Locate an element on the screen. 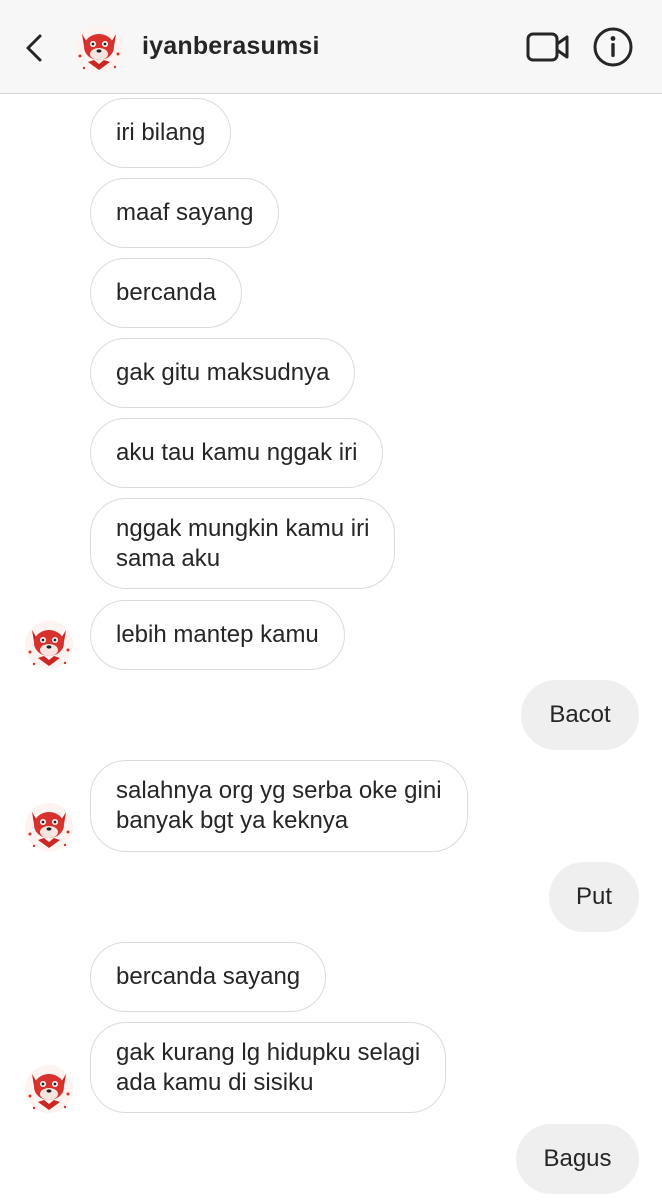 The image size is (662, 1200). message-text: gak gitu maksudnya is located at coordinates (223, 372).